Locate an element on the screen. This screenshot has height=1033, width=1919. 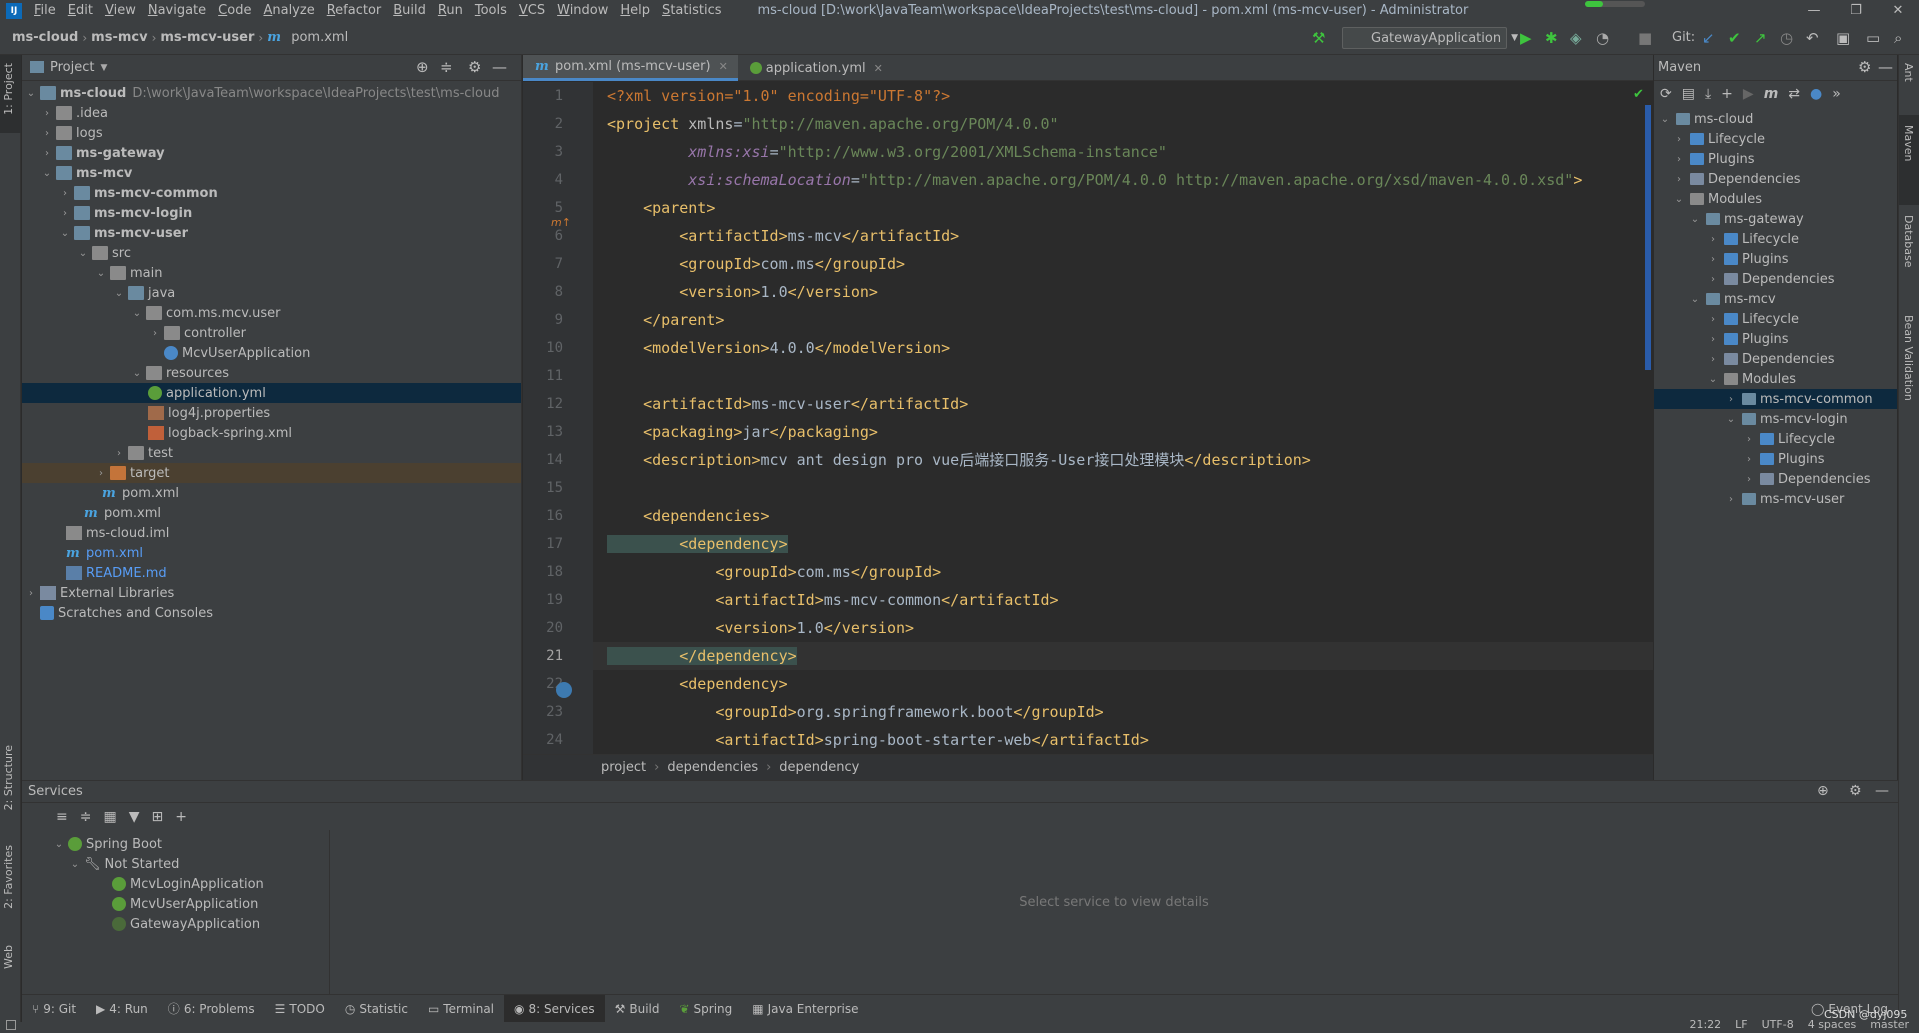
project-panel-title: Project is located at coordinates (72, 67).